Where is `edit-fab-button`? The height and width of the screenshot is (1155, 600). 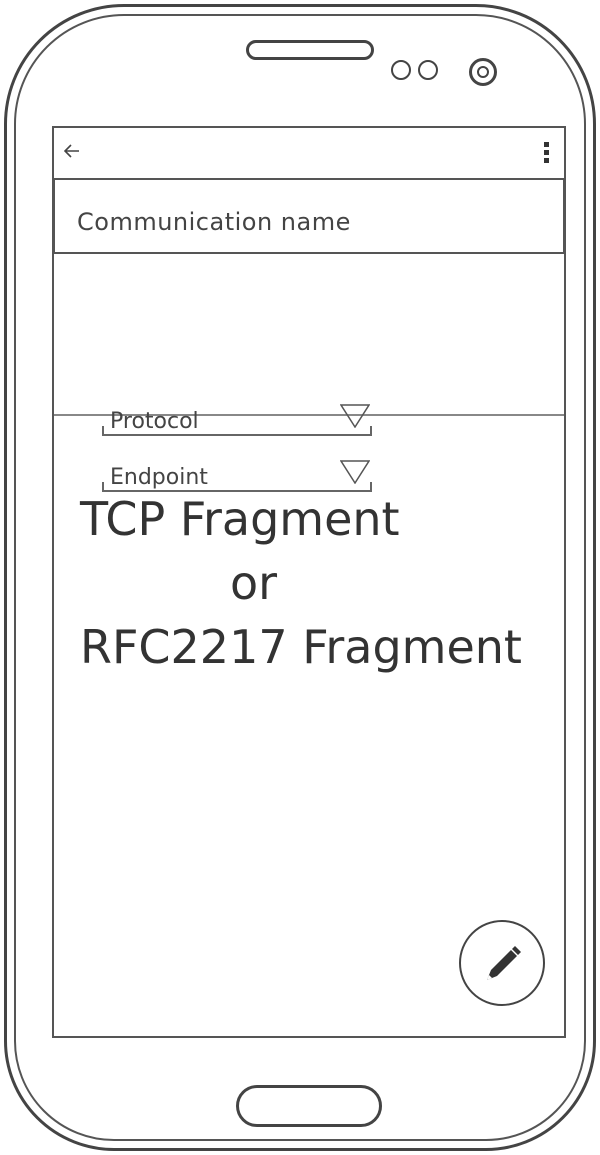 edit-fab-button is located at coordinates (502, 963).